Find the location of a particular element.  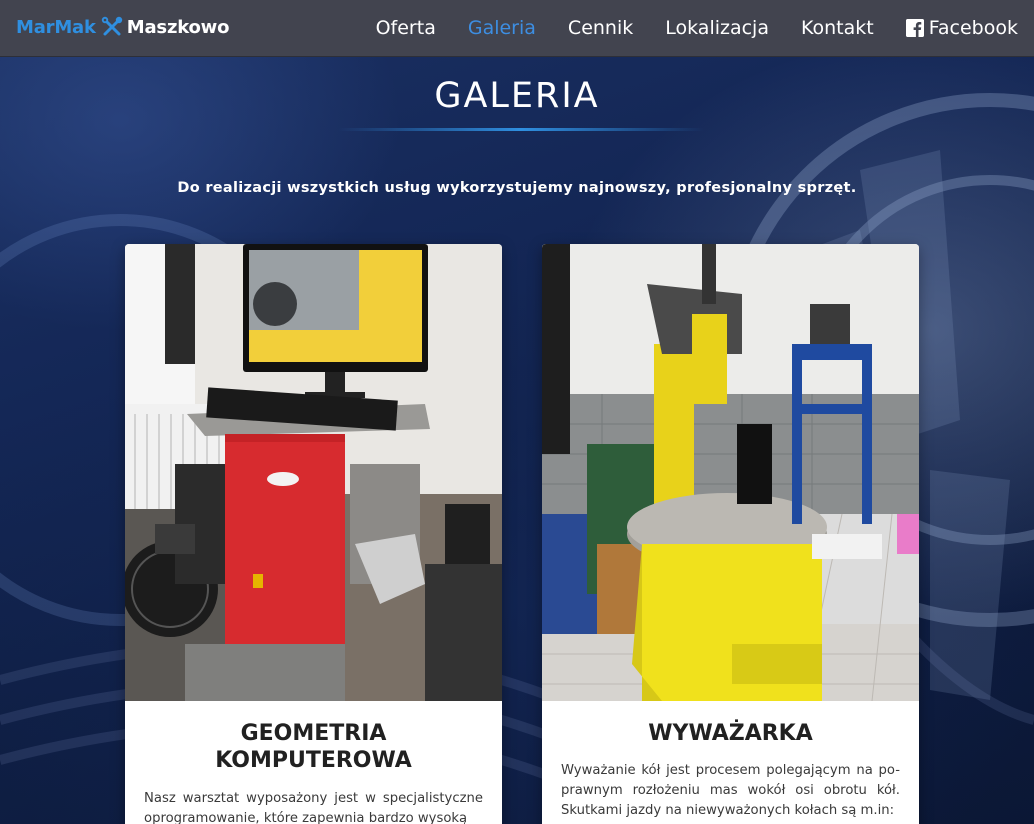

nav-item-cennik: Cennik is located at coordinates (600, 28).